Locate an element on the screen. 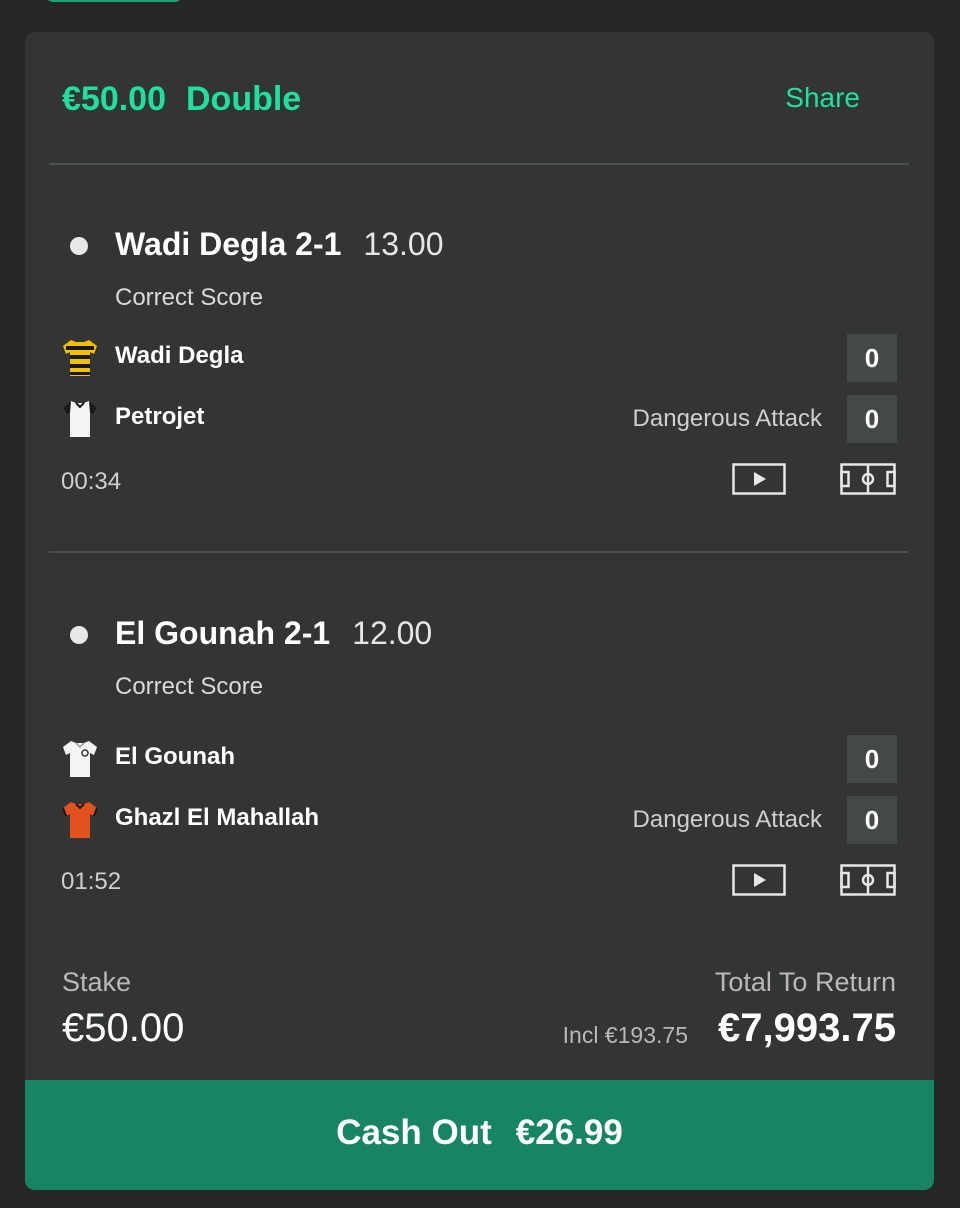 Image resolution: width=960 pixels, height=1208 pixels. white-black-shirt-icon is located at coordinates (80, 419).